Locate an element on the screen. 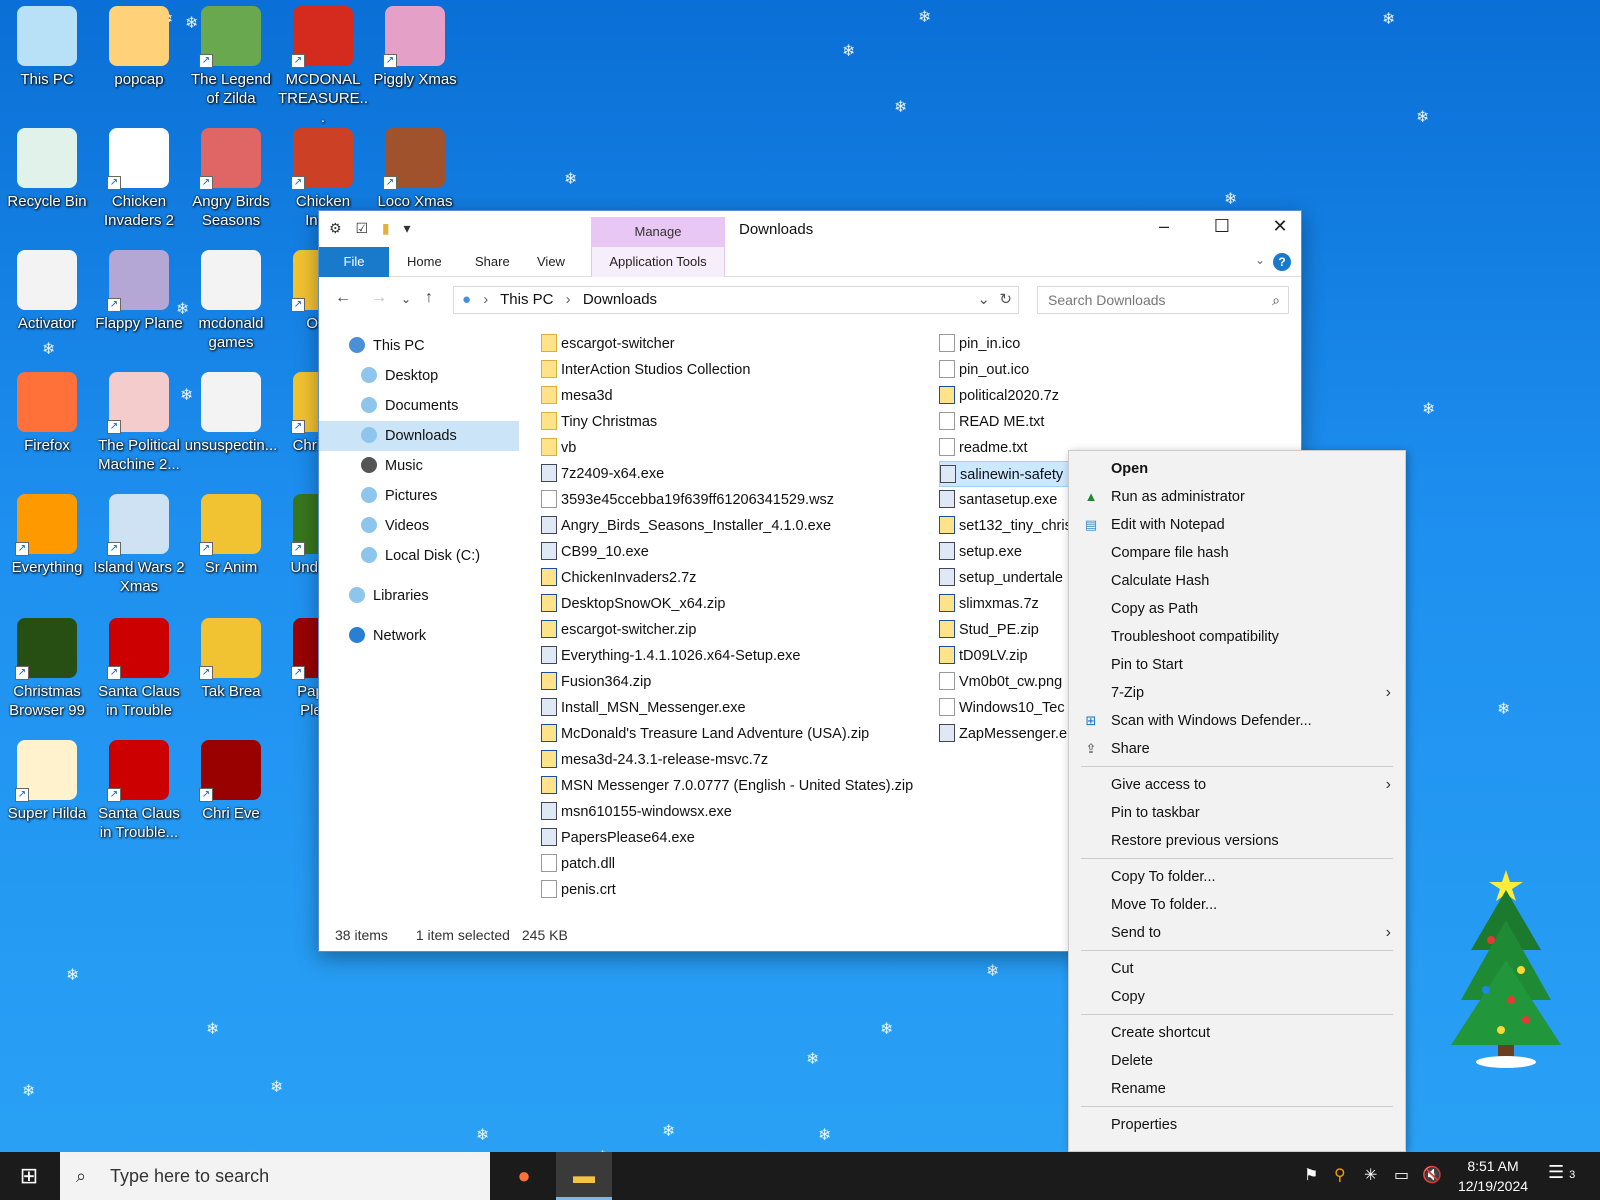 This screenshot has width=1600, height=1200. desktop-icon-item: ↗ Loco Xmas is located at coordinates (415, 169).